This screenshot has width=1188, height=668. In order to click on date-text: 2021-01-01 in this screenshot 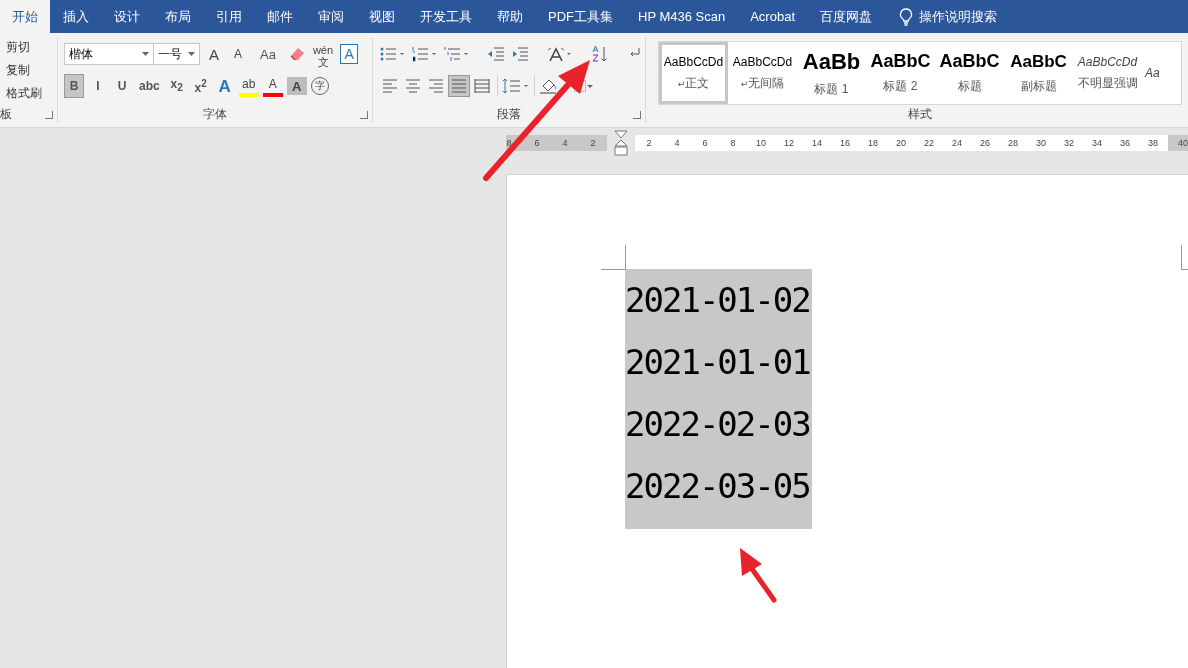, I will do `click(718, 362)`.